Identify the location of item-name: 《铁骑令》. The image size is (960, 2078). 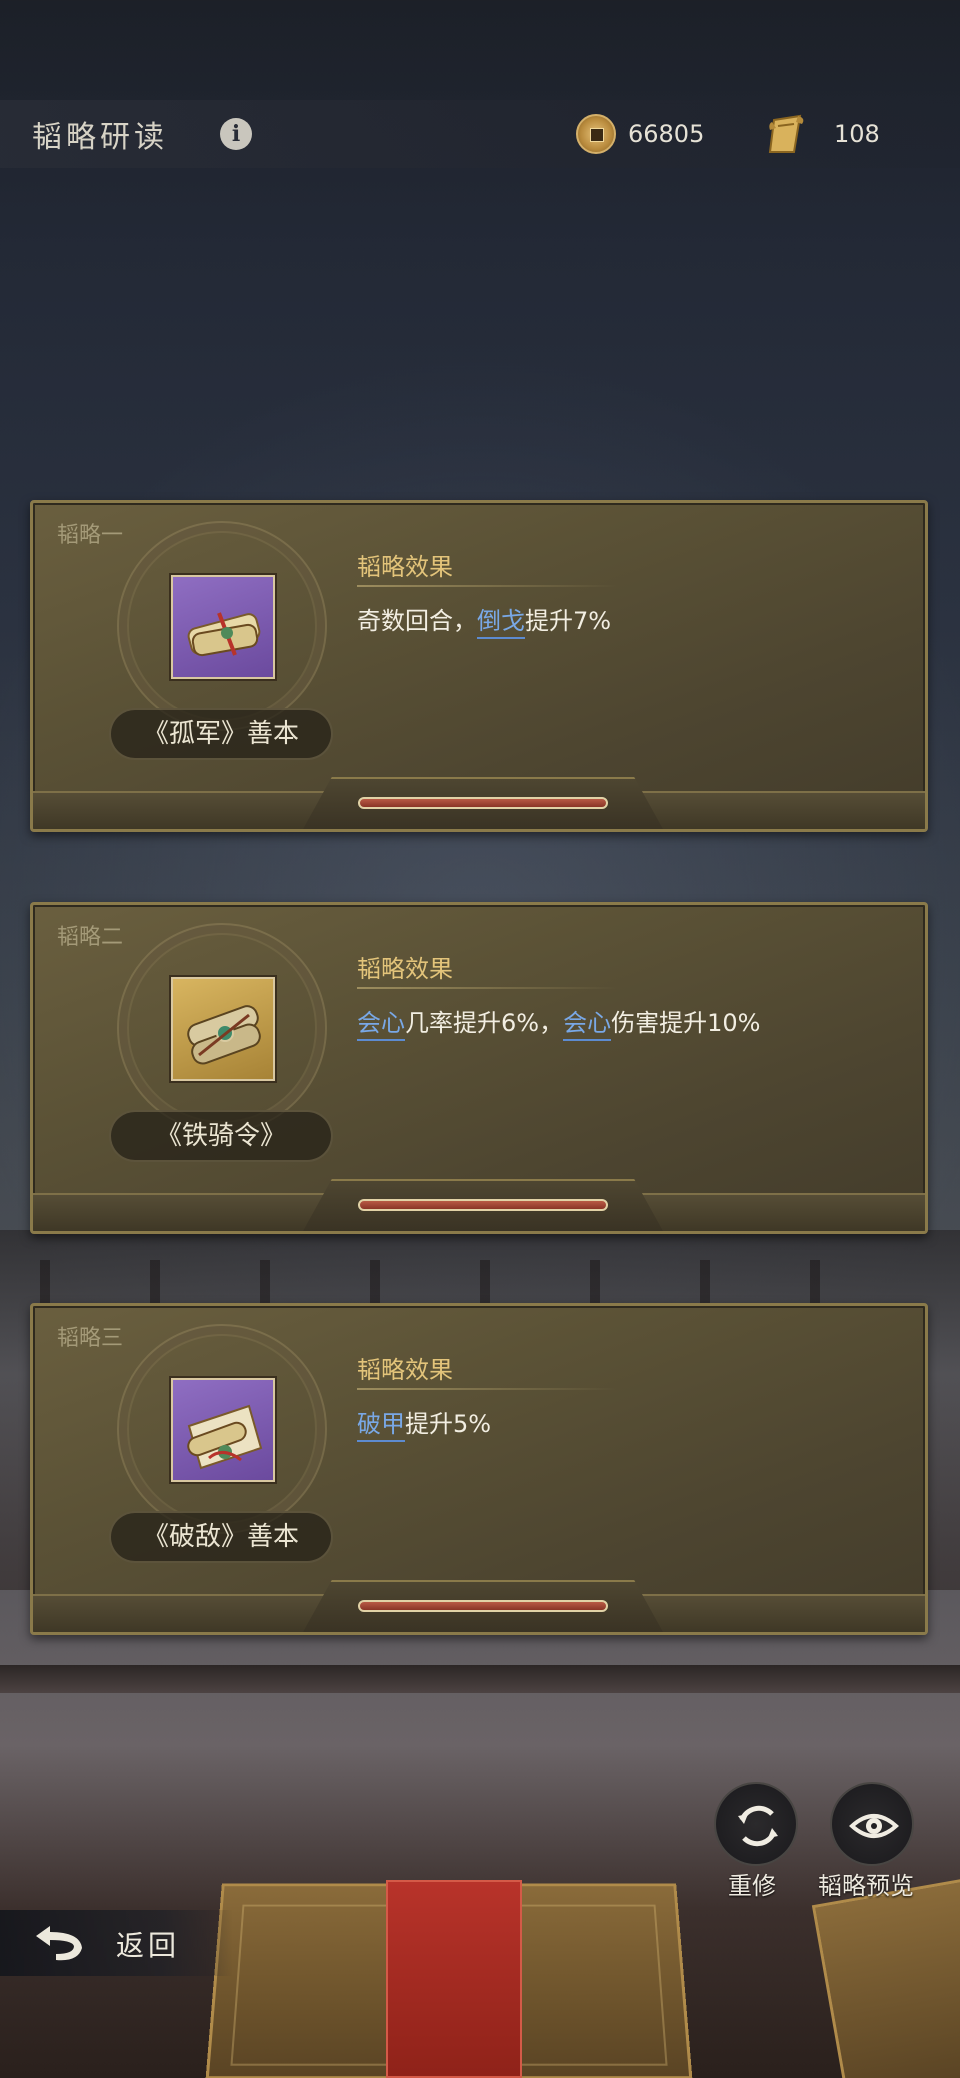
(221, 1136).